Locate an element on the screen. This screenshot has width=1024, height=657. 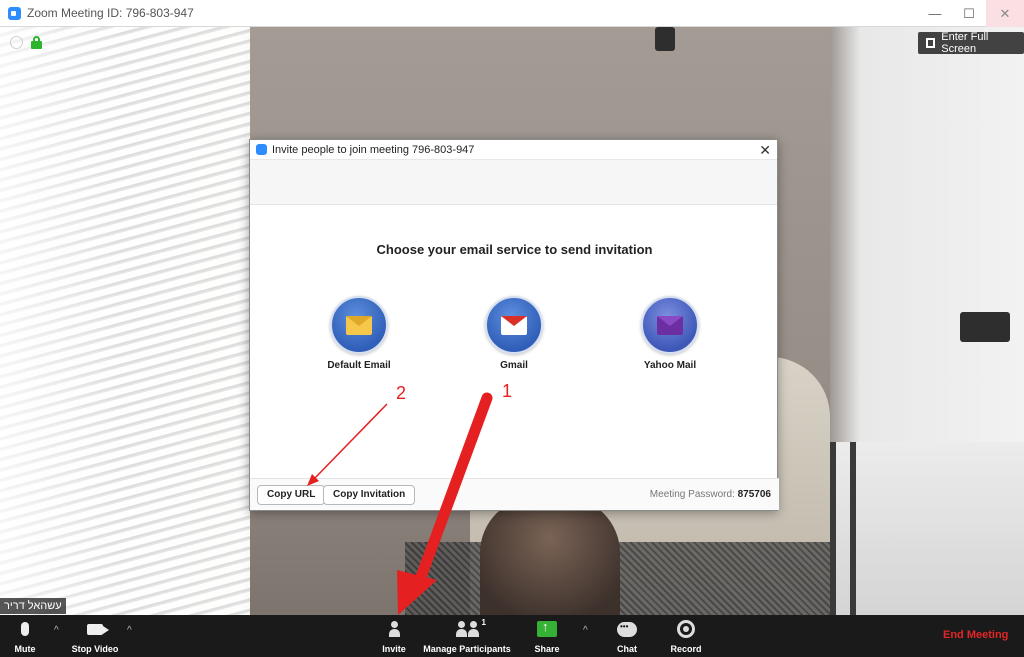
gmail-option: Gmail is located at coordinates (514, 333).